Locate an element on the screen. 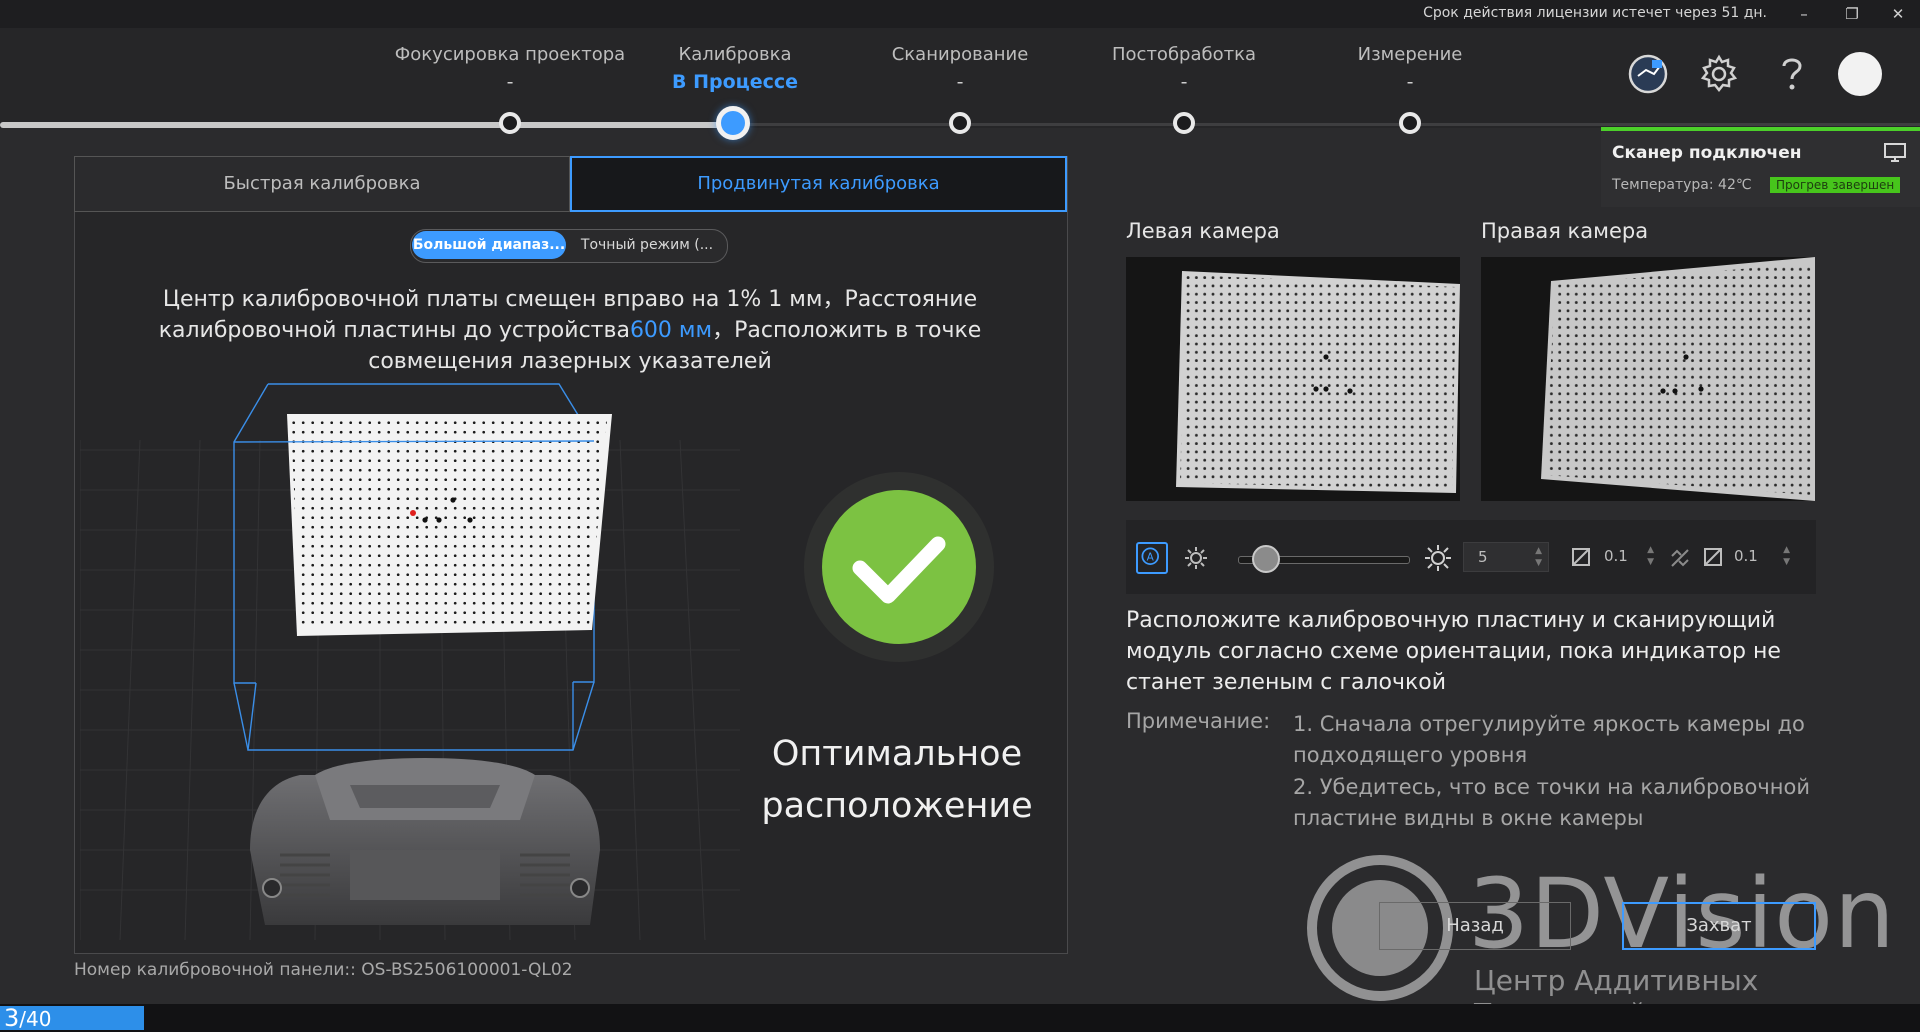 The width and height of the screenshot is (1920, 1032). link-broken-icon is located at coordinates (1680, 558).